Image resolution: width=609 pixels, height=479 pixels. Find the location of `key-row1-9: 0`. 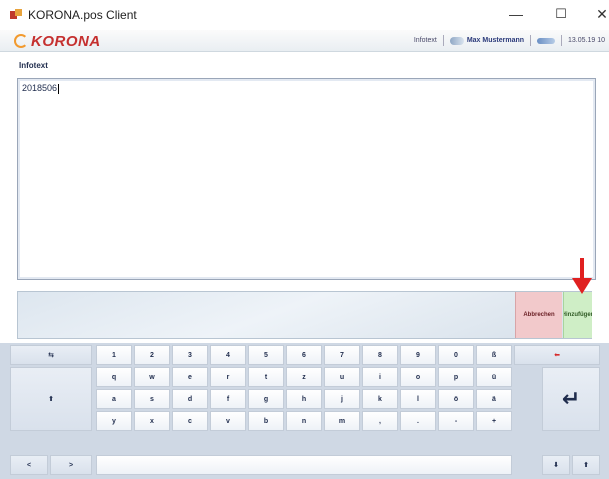

key-row1-9: 0 is located at coordinates (456, 355).